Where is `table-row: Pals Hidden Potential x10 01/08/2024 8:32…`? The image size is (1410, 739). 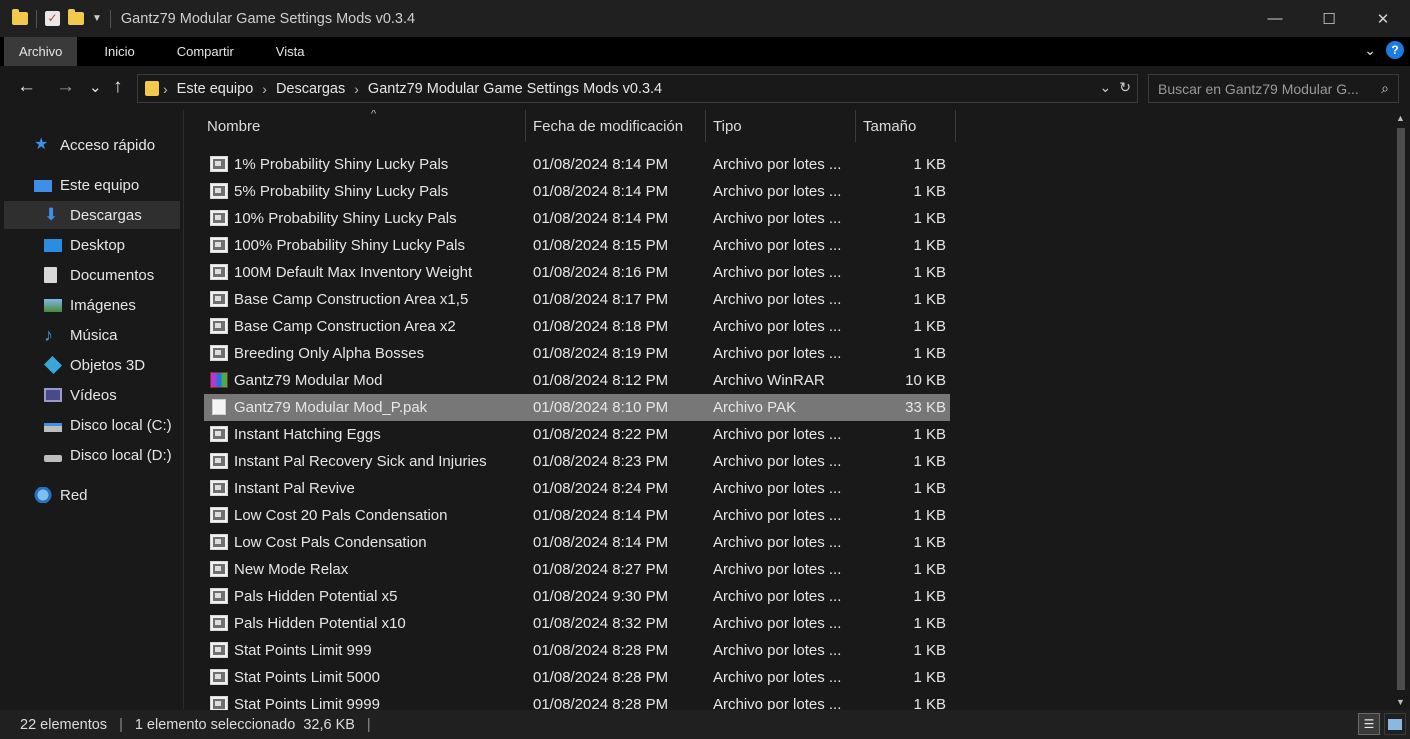 table-row: Pals Hidden Potential x10 01/08/2024 8:32… is located at coordinates (577, 623).